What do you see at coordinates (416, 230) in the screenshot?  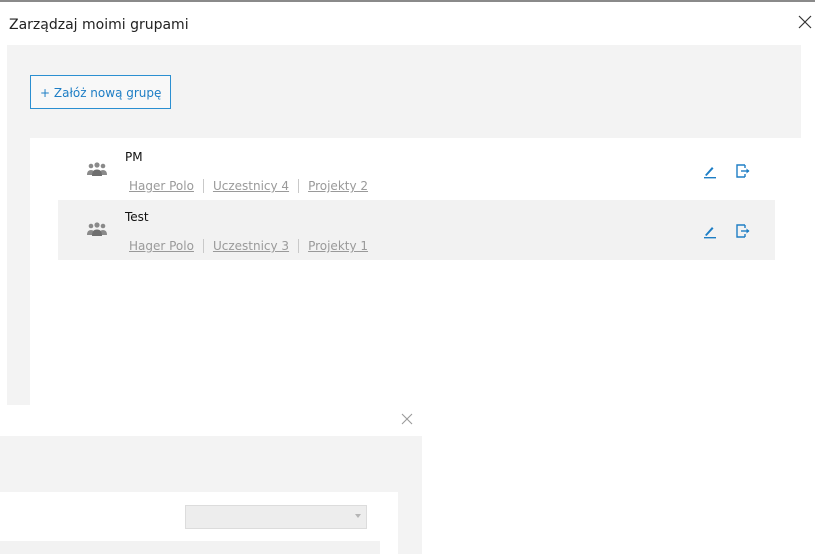 I see `group-row-test: Test Hager Polo Uczestnicy 3 Projekty 1` at bounding box center [416, 230].